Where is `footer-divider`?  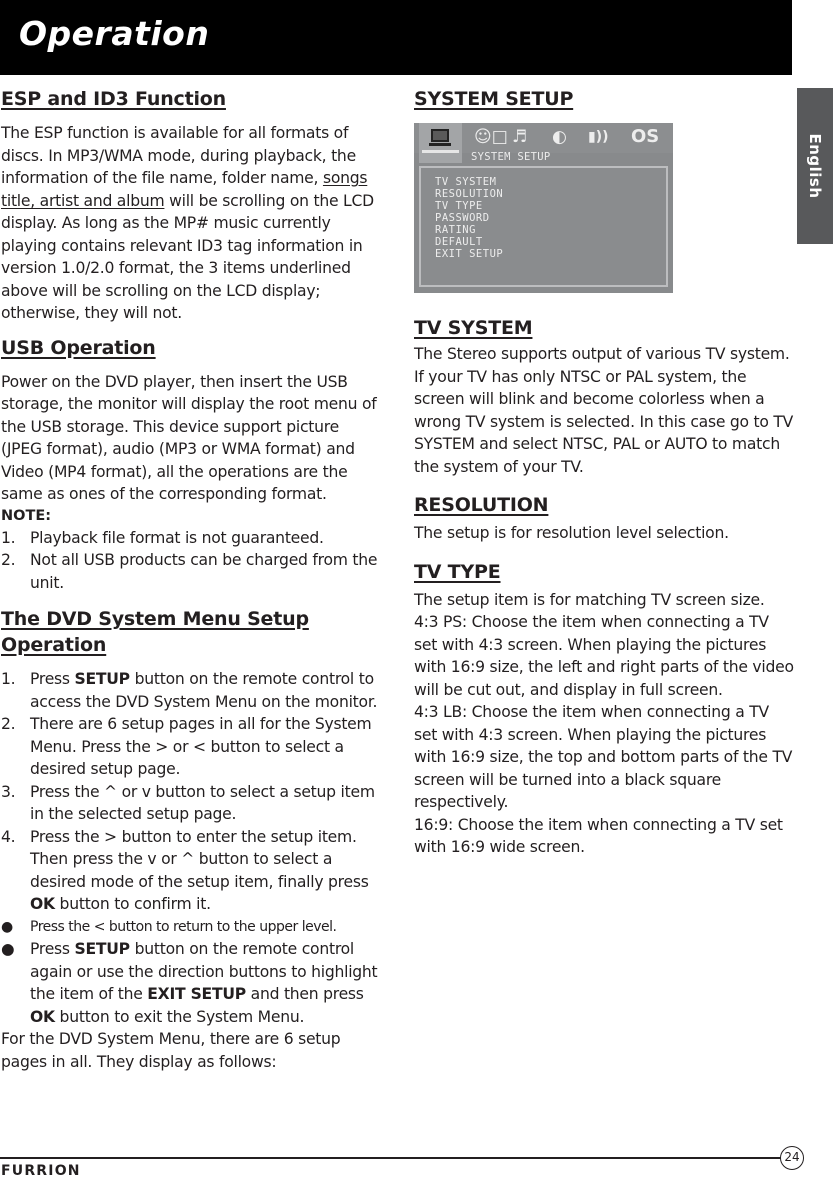 footer-divider is located at coordinates (390, 1158).